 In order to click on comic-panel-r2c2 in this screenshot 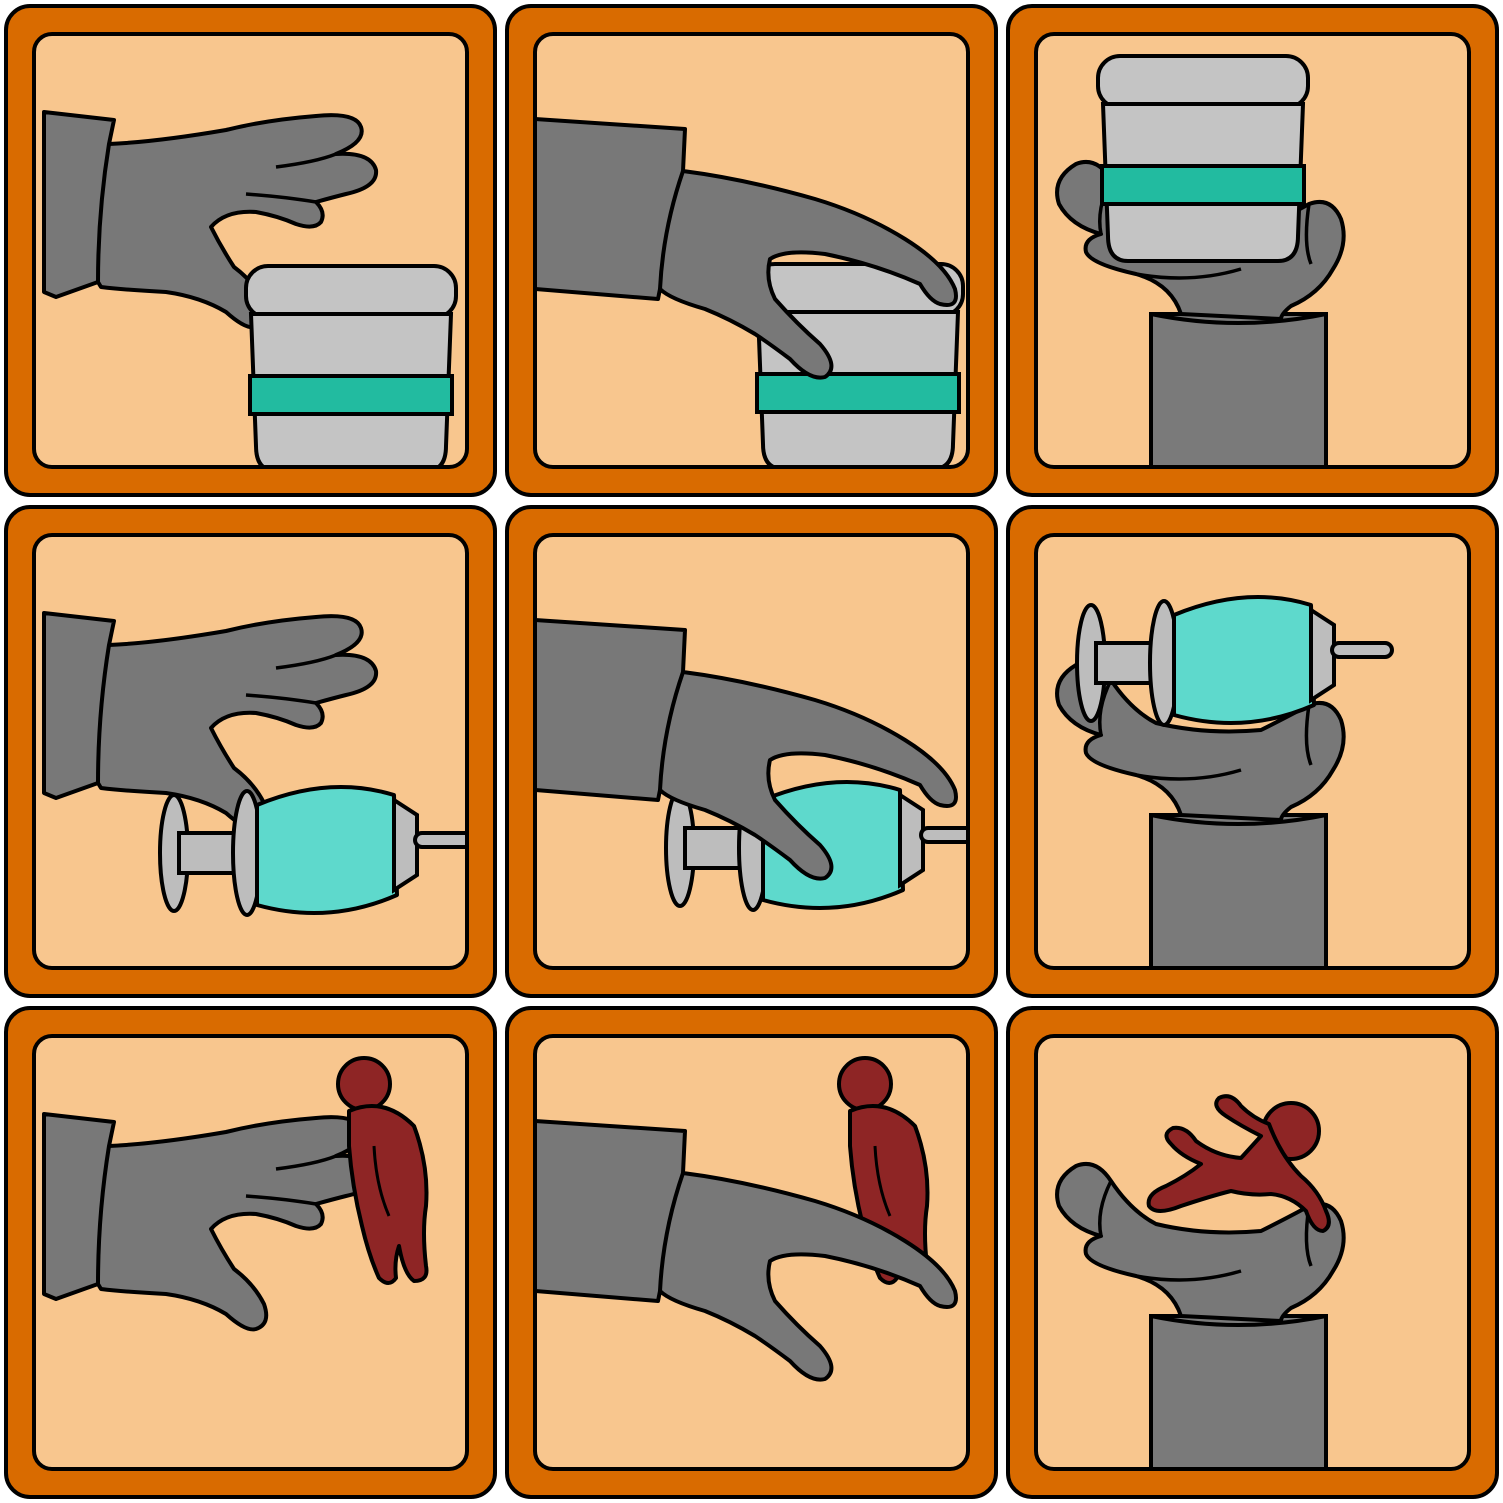, I will do `click(751, 751)`.